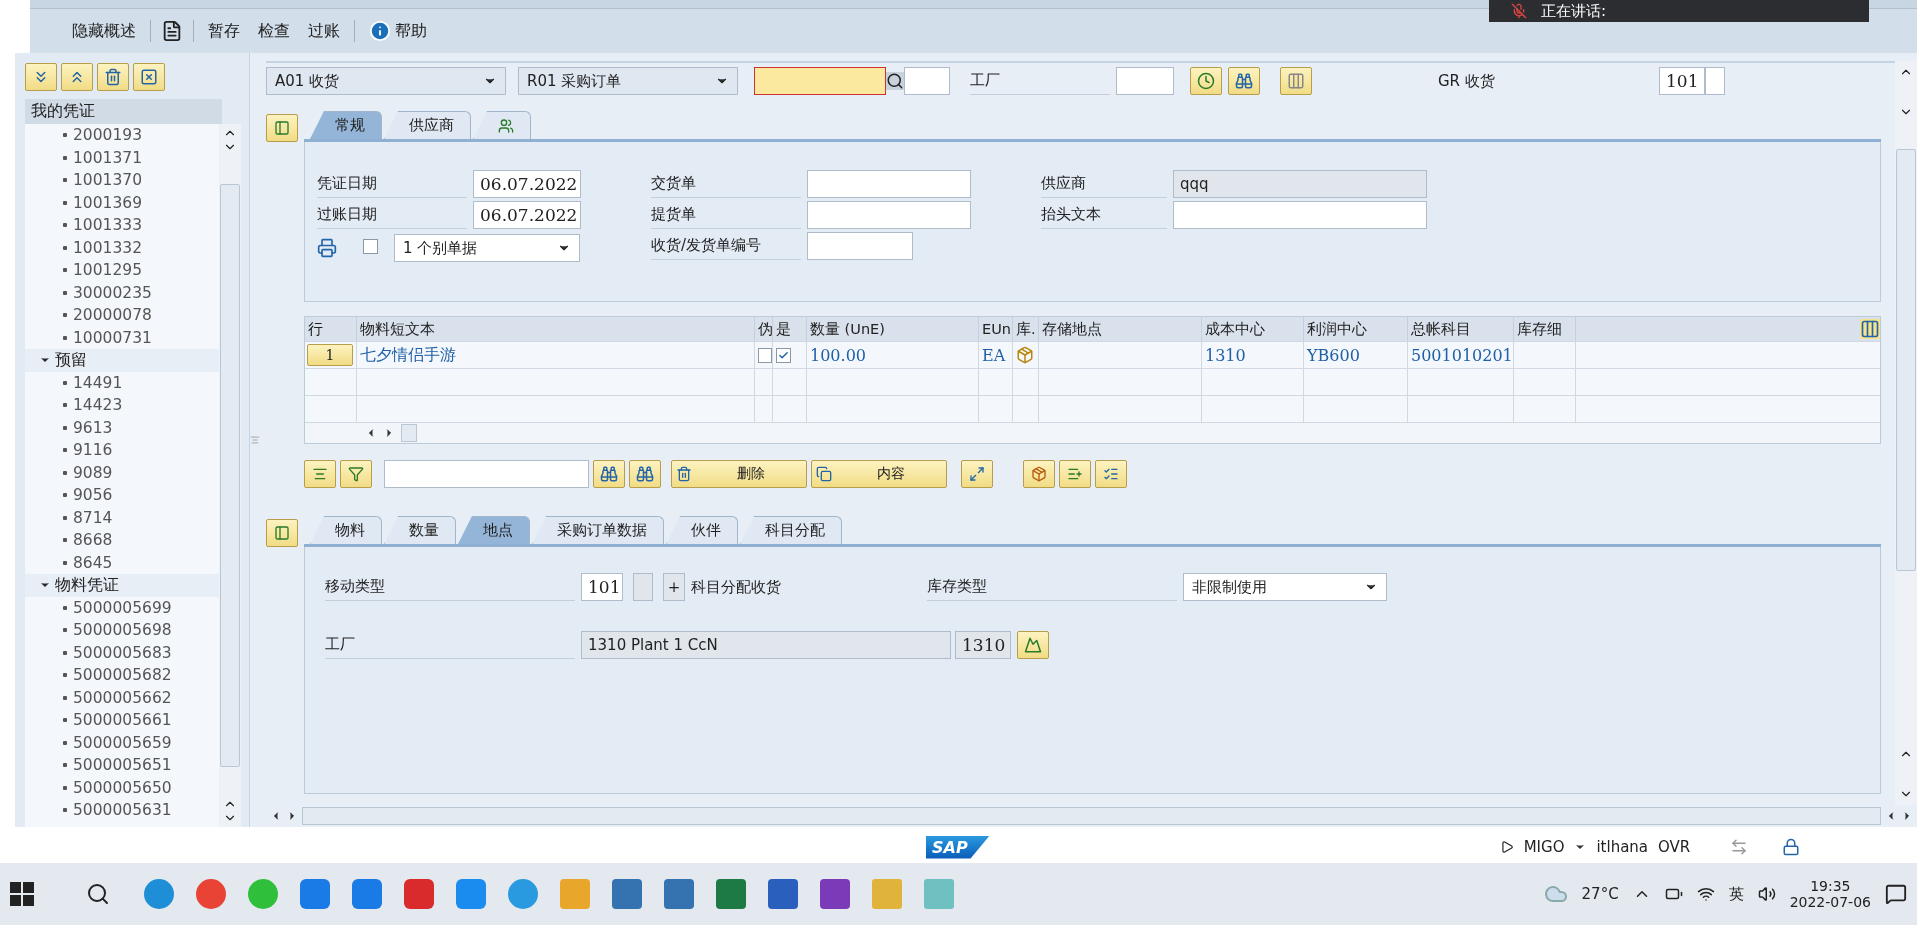  What do you see at coordinates (77, 77) in the screenshot?
I see `collapse-all-button` at bounding box center [77, 77].